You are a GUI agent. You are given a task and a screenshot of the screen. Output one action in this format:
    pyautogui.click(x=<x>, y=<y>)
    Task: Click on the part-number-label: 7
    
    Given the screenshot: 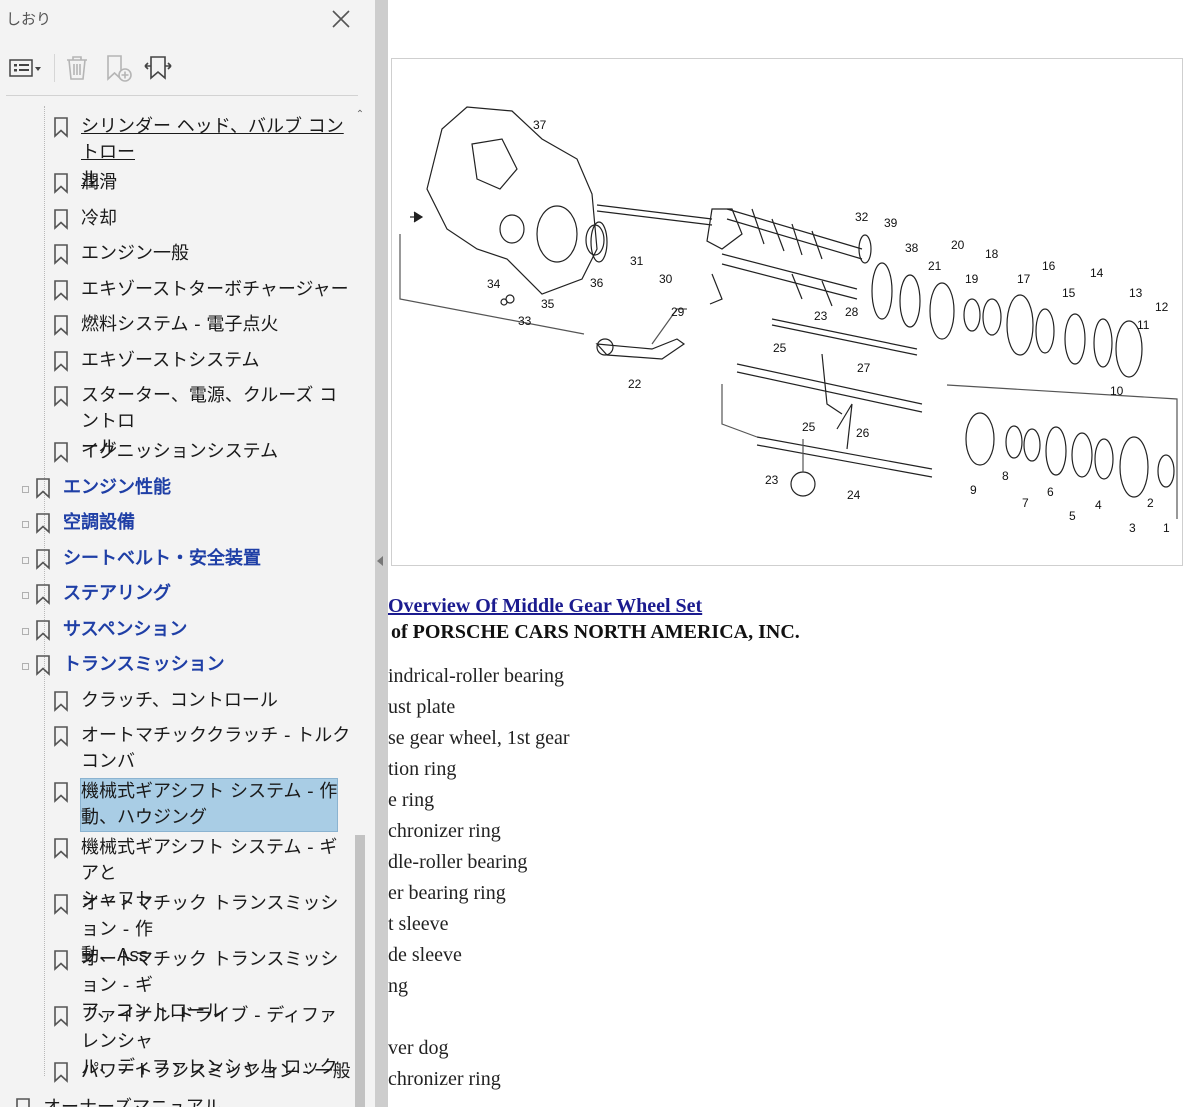 What is the action you would take?
    pyautogui.click(x=1025, y=503)
    